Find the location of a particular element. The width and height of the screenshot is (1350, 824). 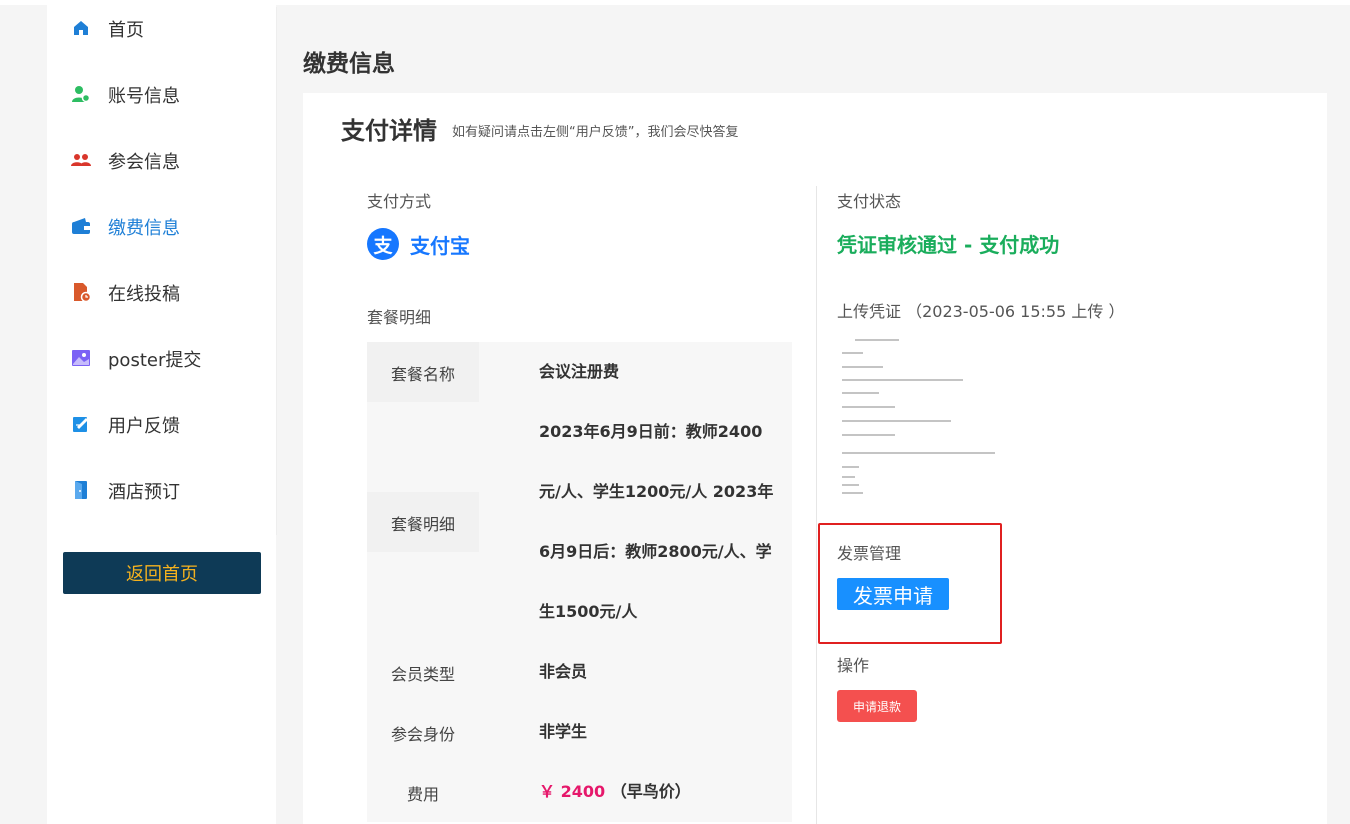

home-icon is located at coordinates (81, 28).